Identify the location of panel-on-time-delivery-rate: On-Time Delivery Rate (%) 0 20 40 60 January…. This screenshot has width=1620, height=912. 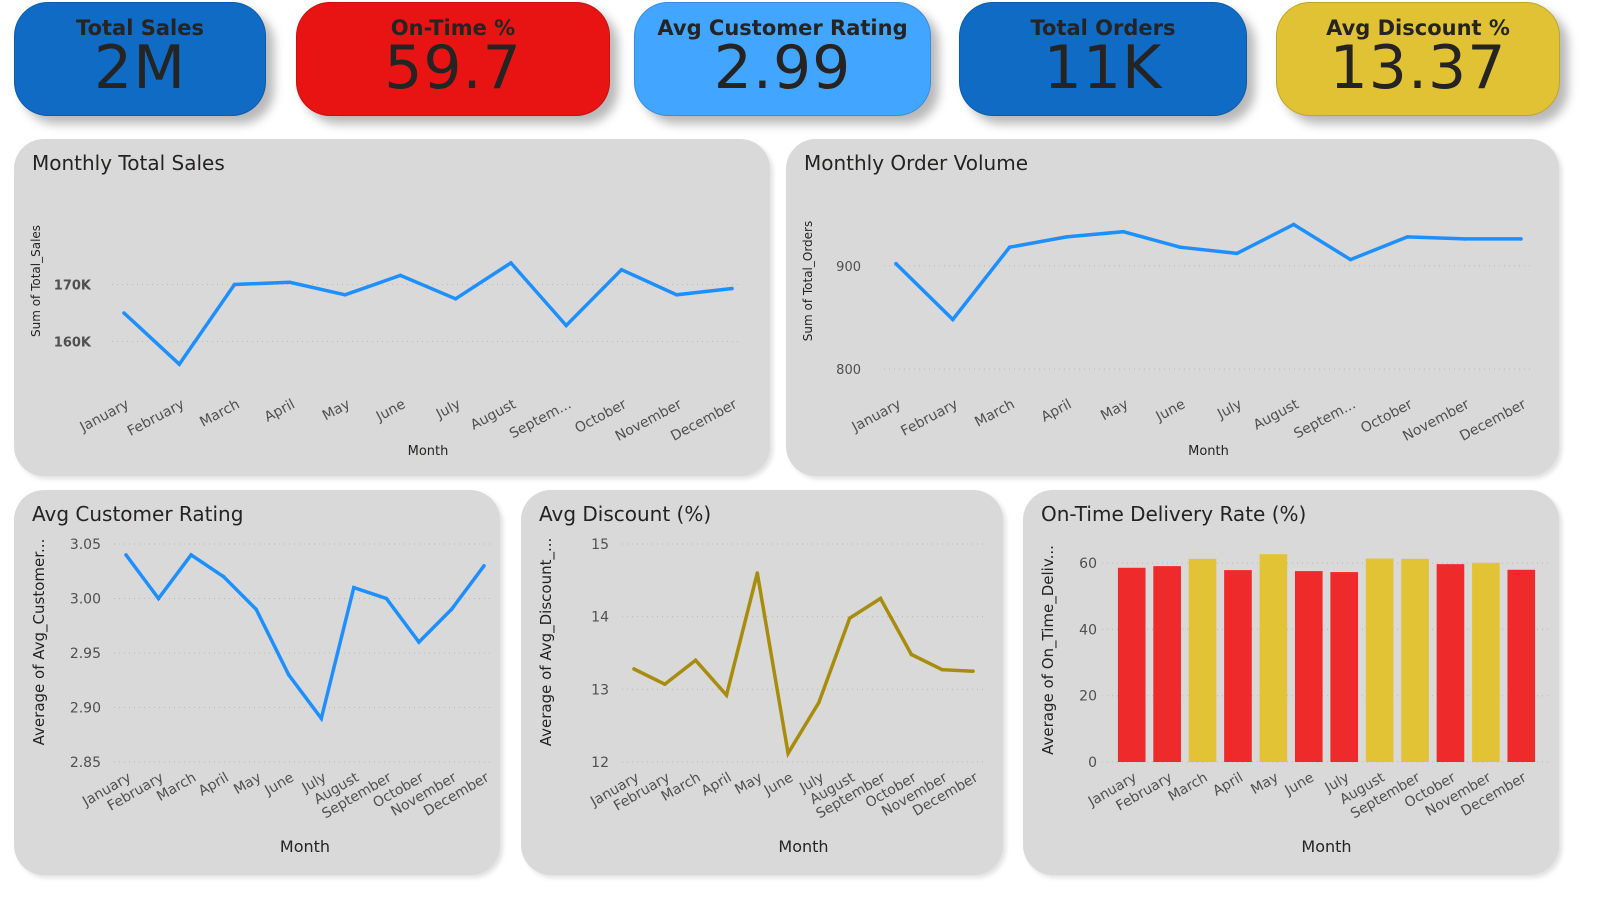
(1291, 682).